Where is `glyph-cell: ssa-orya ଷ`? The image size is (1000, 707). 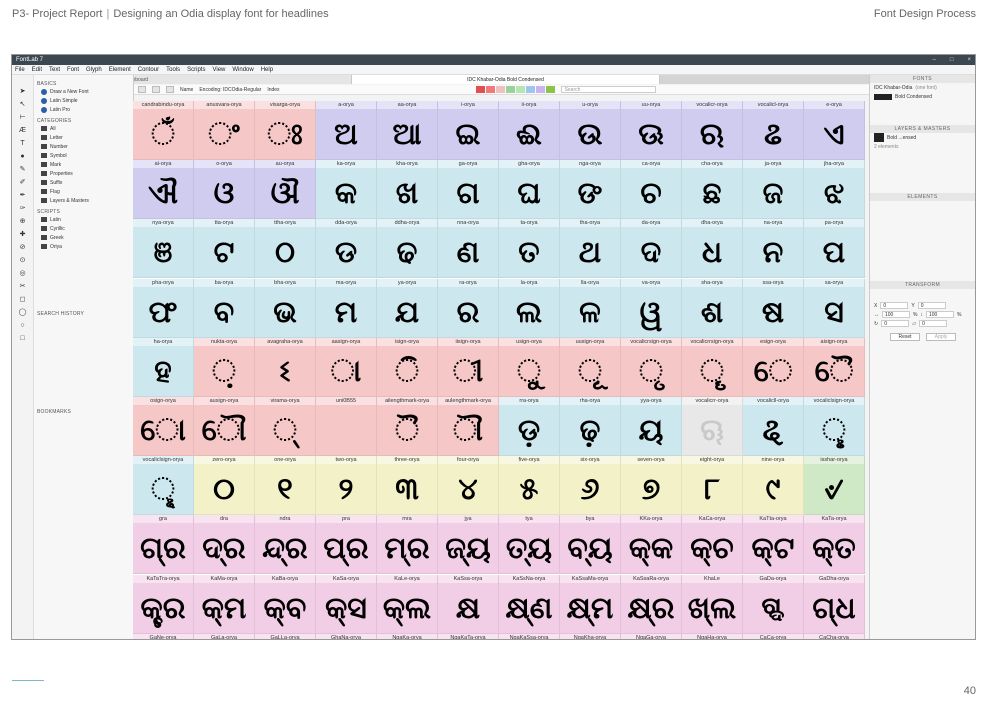 glyph-cell: ssa-orya ଷ is located at coordinates (773, 308).